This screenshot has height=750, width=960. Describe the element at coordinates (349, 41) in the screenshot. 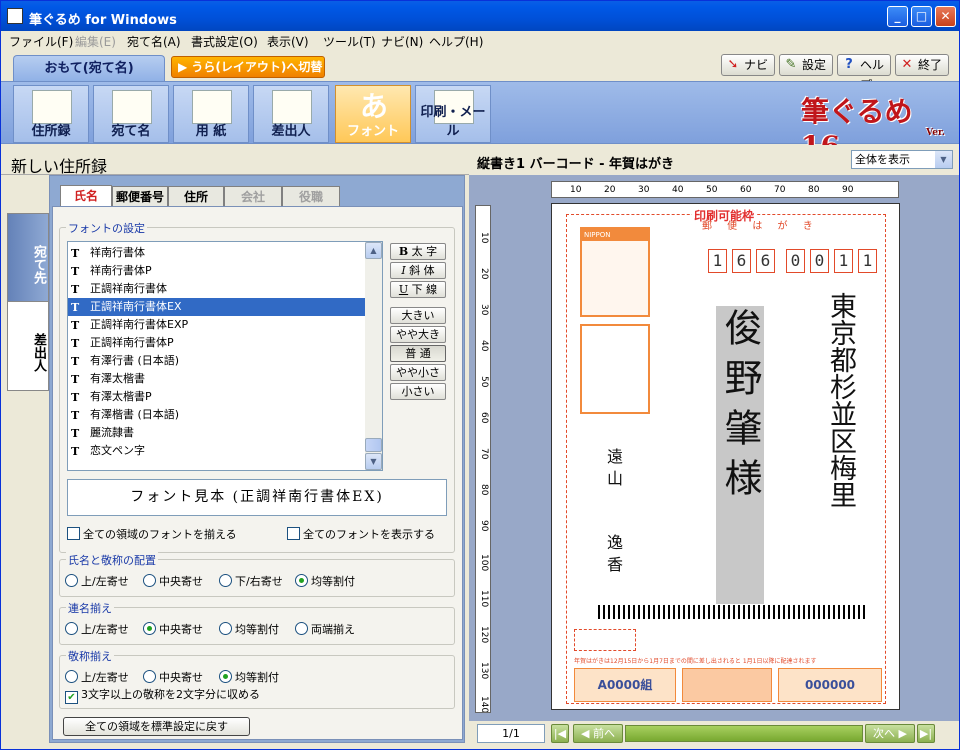

I see `menu-tools: ツール(T)` at that location.